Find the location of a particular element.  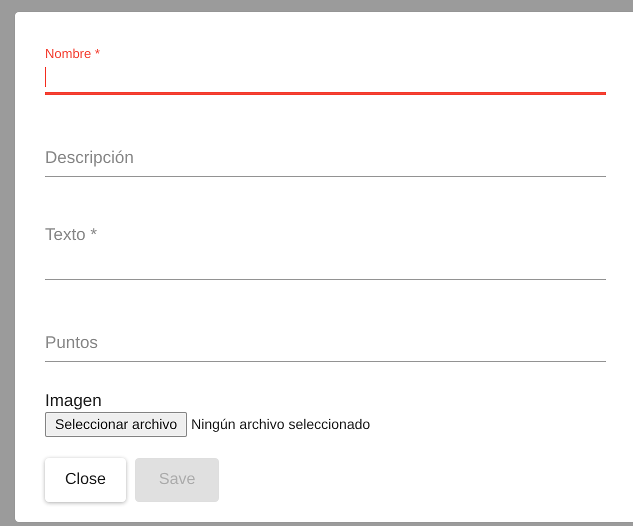

choose-file-button: Seleccionar archivo is located at coordinates (116, 424).